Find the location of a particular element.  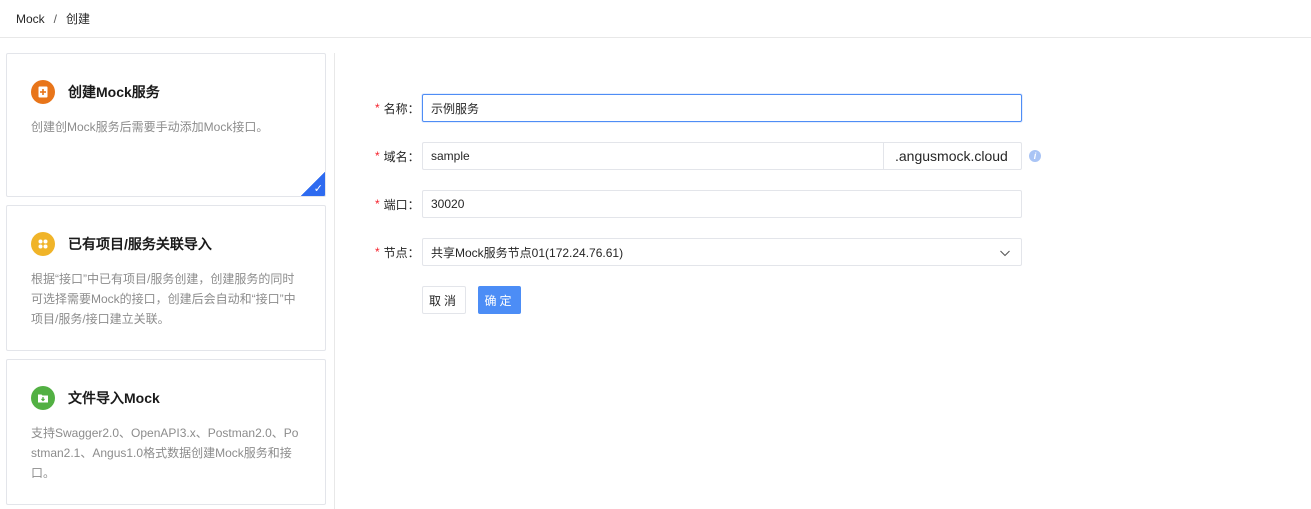

cancel-button: 取消 is located at coordinates (444, 300).